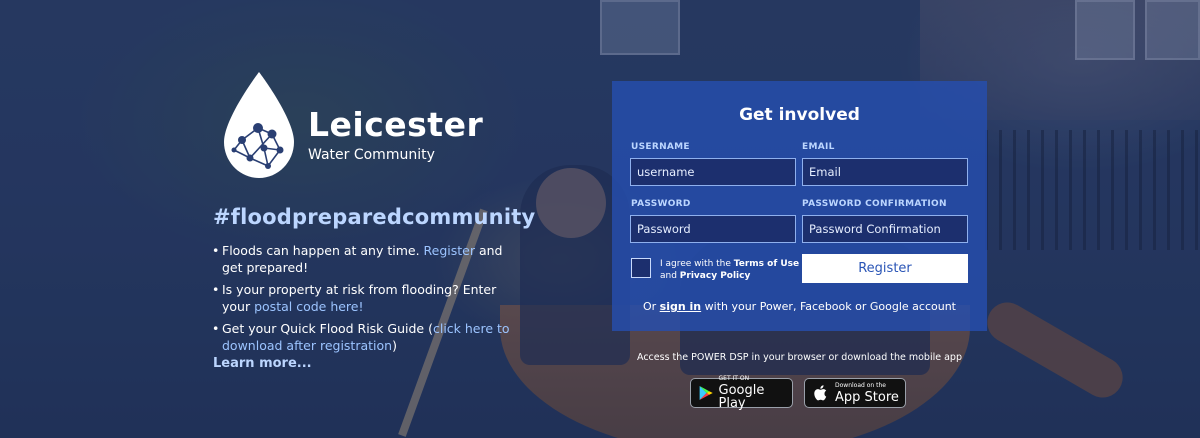 Image resolution: width=1200 pixels, height=438 pixels. What do you see at coordinates (818, 147) in the screenshot?
I see `email-label: EMAIL` at bounding box center [818, 147].